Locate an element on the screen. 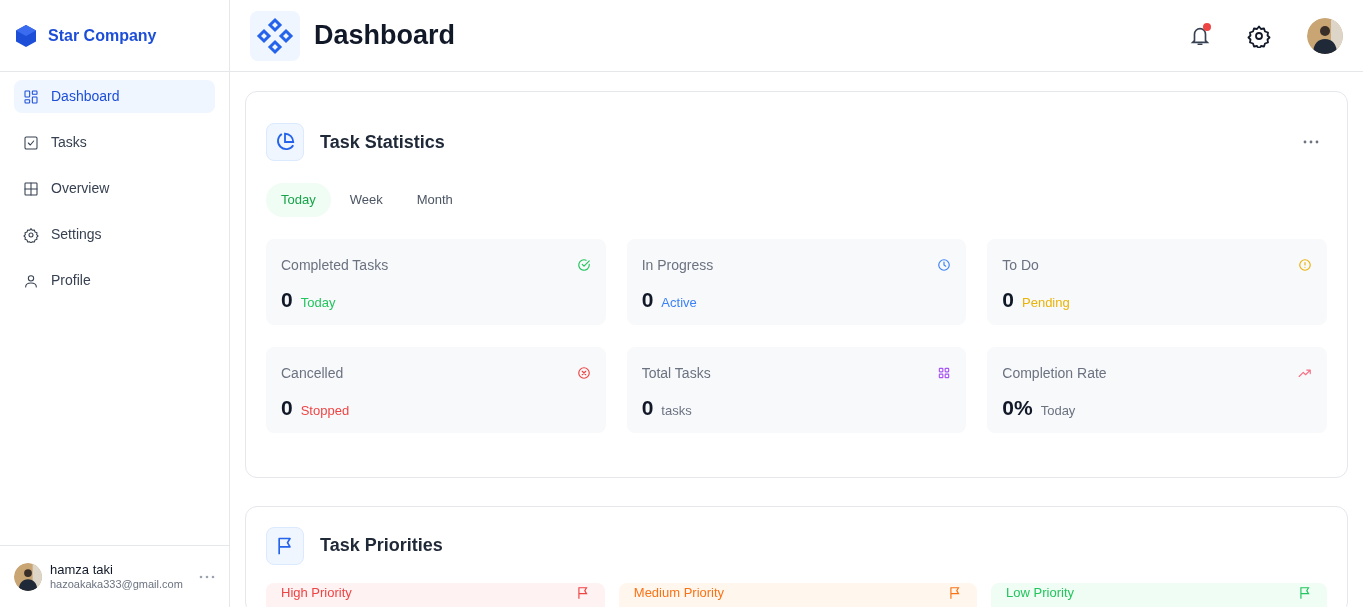 The width and height of the screenshot is (1363, 607). period-tab: Month is located at coordinates (434, 200).